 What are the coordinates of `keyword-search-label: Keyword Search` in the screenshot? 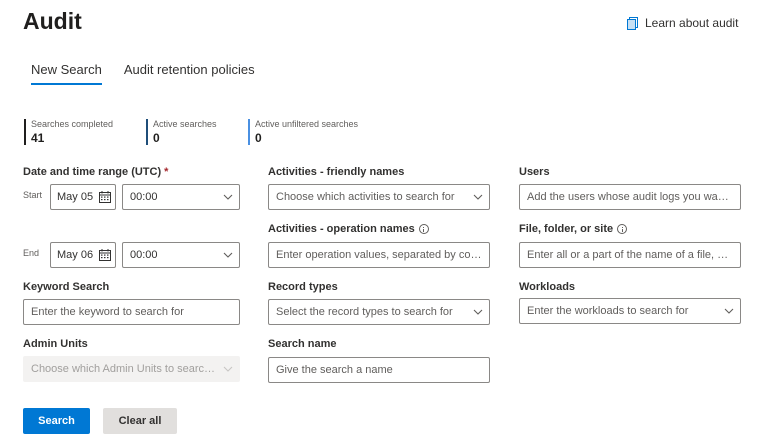 It's located at (66, 287).